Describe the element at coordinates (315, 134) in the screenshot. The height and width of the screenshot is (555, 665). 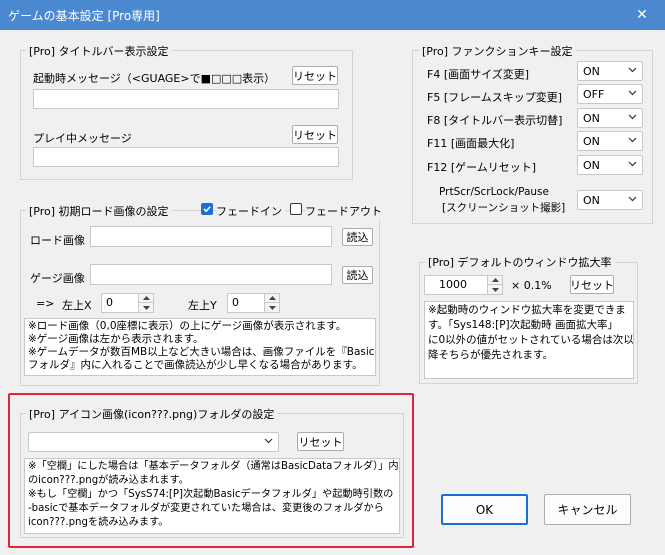
I see `playing-message-reset-button: リセット` at that location.